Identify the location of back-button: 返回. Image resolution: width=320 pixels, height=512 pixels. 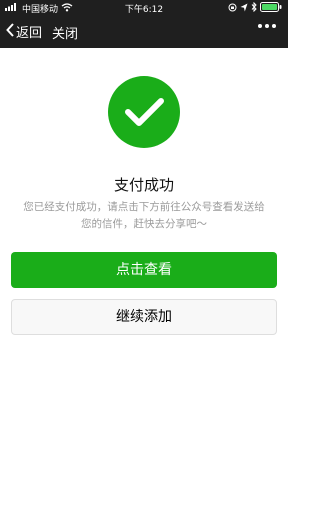
(24, 31).